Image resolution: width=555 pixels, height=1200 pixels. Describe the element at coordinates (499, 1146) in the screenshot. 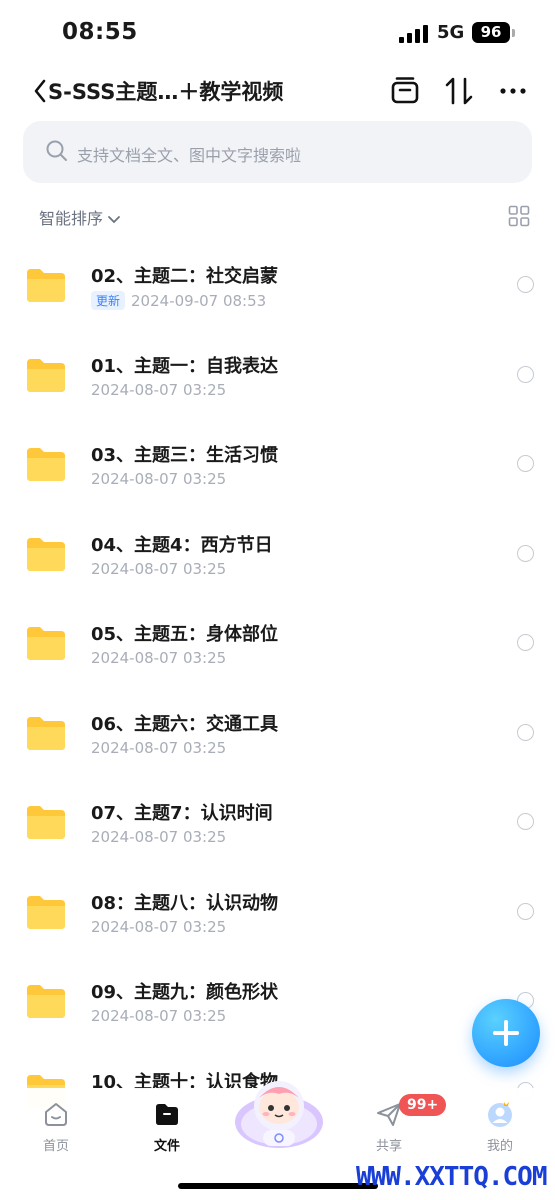

I see `tab-mine-label: 我的` at that location.